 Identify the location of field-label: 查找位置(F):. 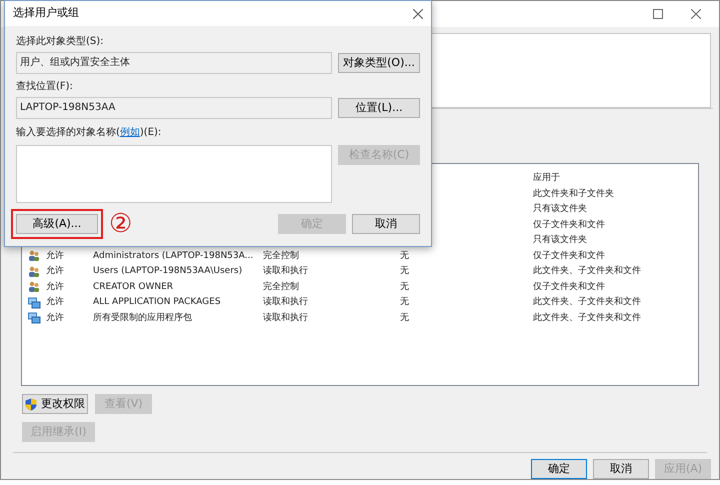
(45, 87).